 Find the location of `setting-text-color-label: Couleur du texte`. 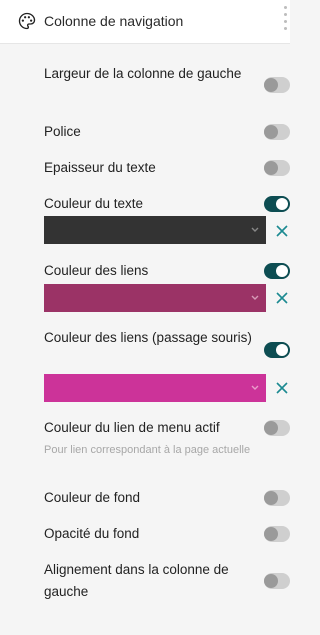

setting-text-color-label: Couleur du texte is located at coordinates (94, 203).